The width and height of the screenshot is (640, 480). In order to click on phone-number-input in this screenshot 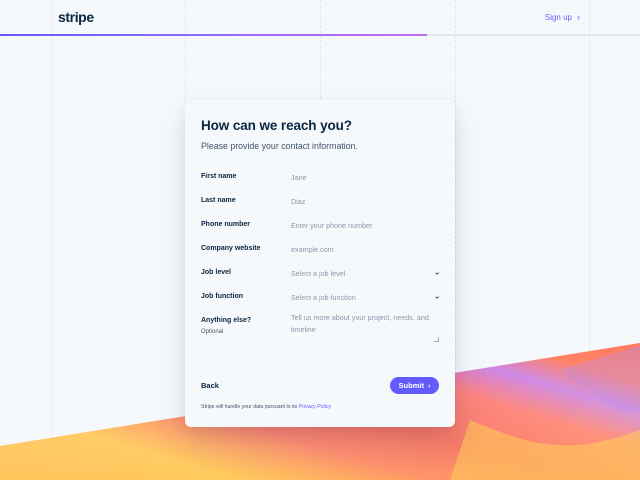, I will do `click(365, 225)`.